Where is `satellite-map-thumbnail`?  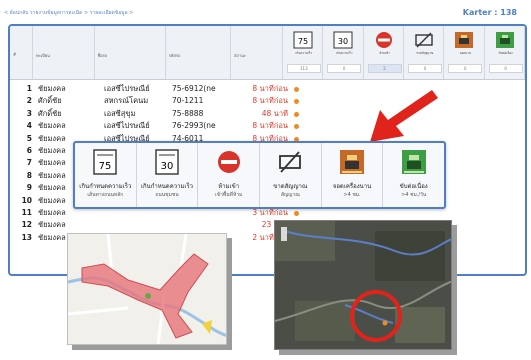
satellite-map-thumbnail is located at coordinates (363, 285).